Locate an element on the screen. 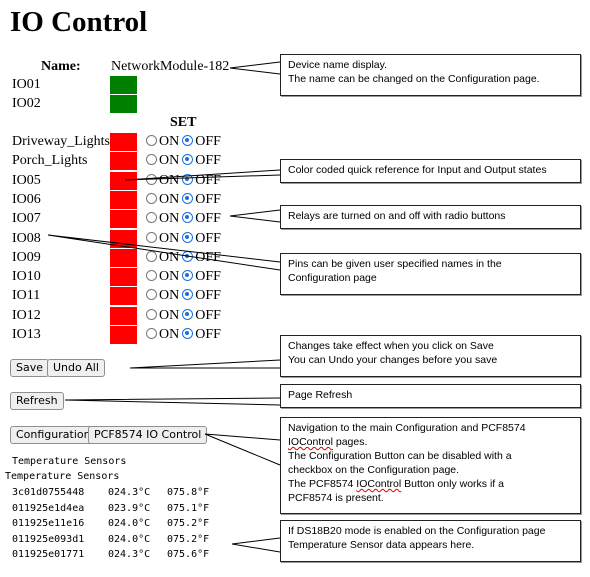 The height and width of the screenshot is (577, 590). callout-text: checkbox on the Configuration page. is located at coordinates (374, 470).